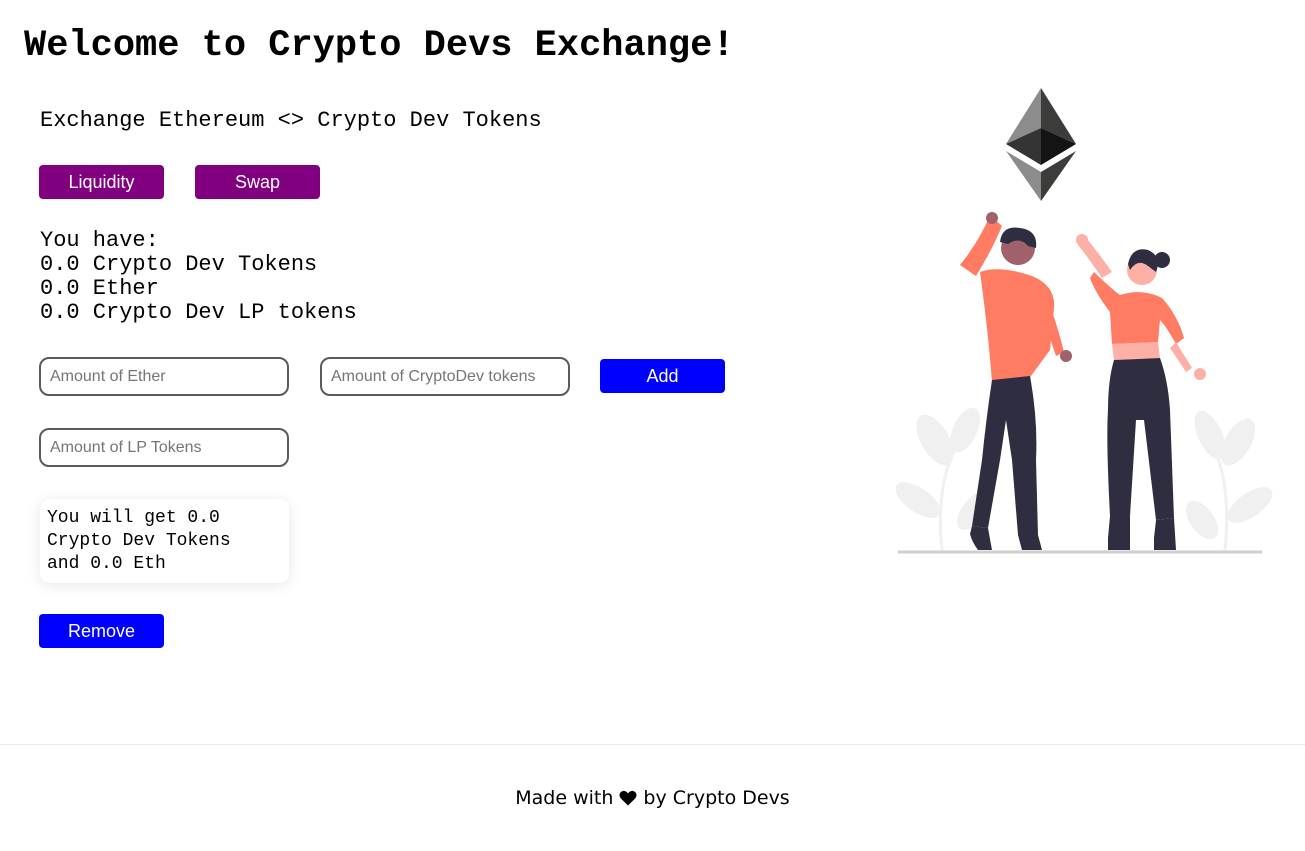  Describe the element at coordinates (1016, 381) in the screenshot. I see `man-figure` at that location.